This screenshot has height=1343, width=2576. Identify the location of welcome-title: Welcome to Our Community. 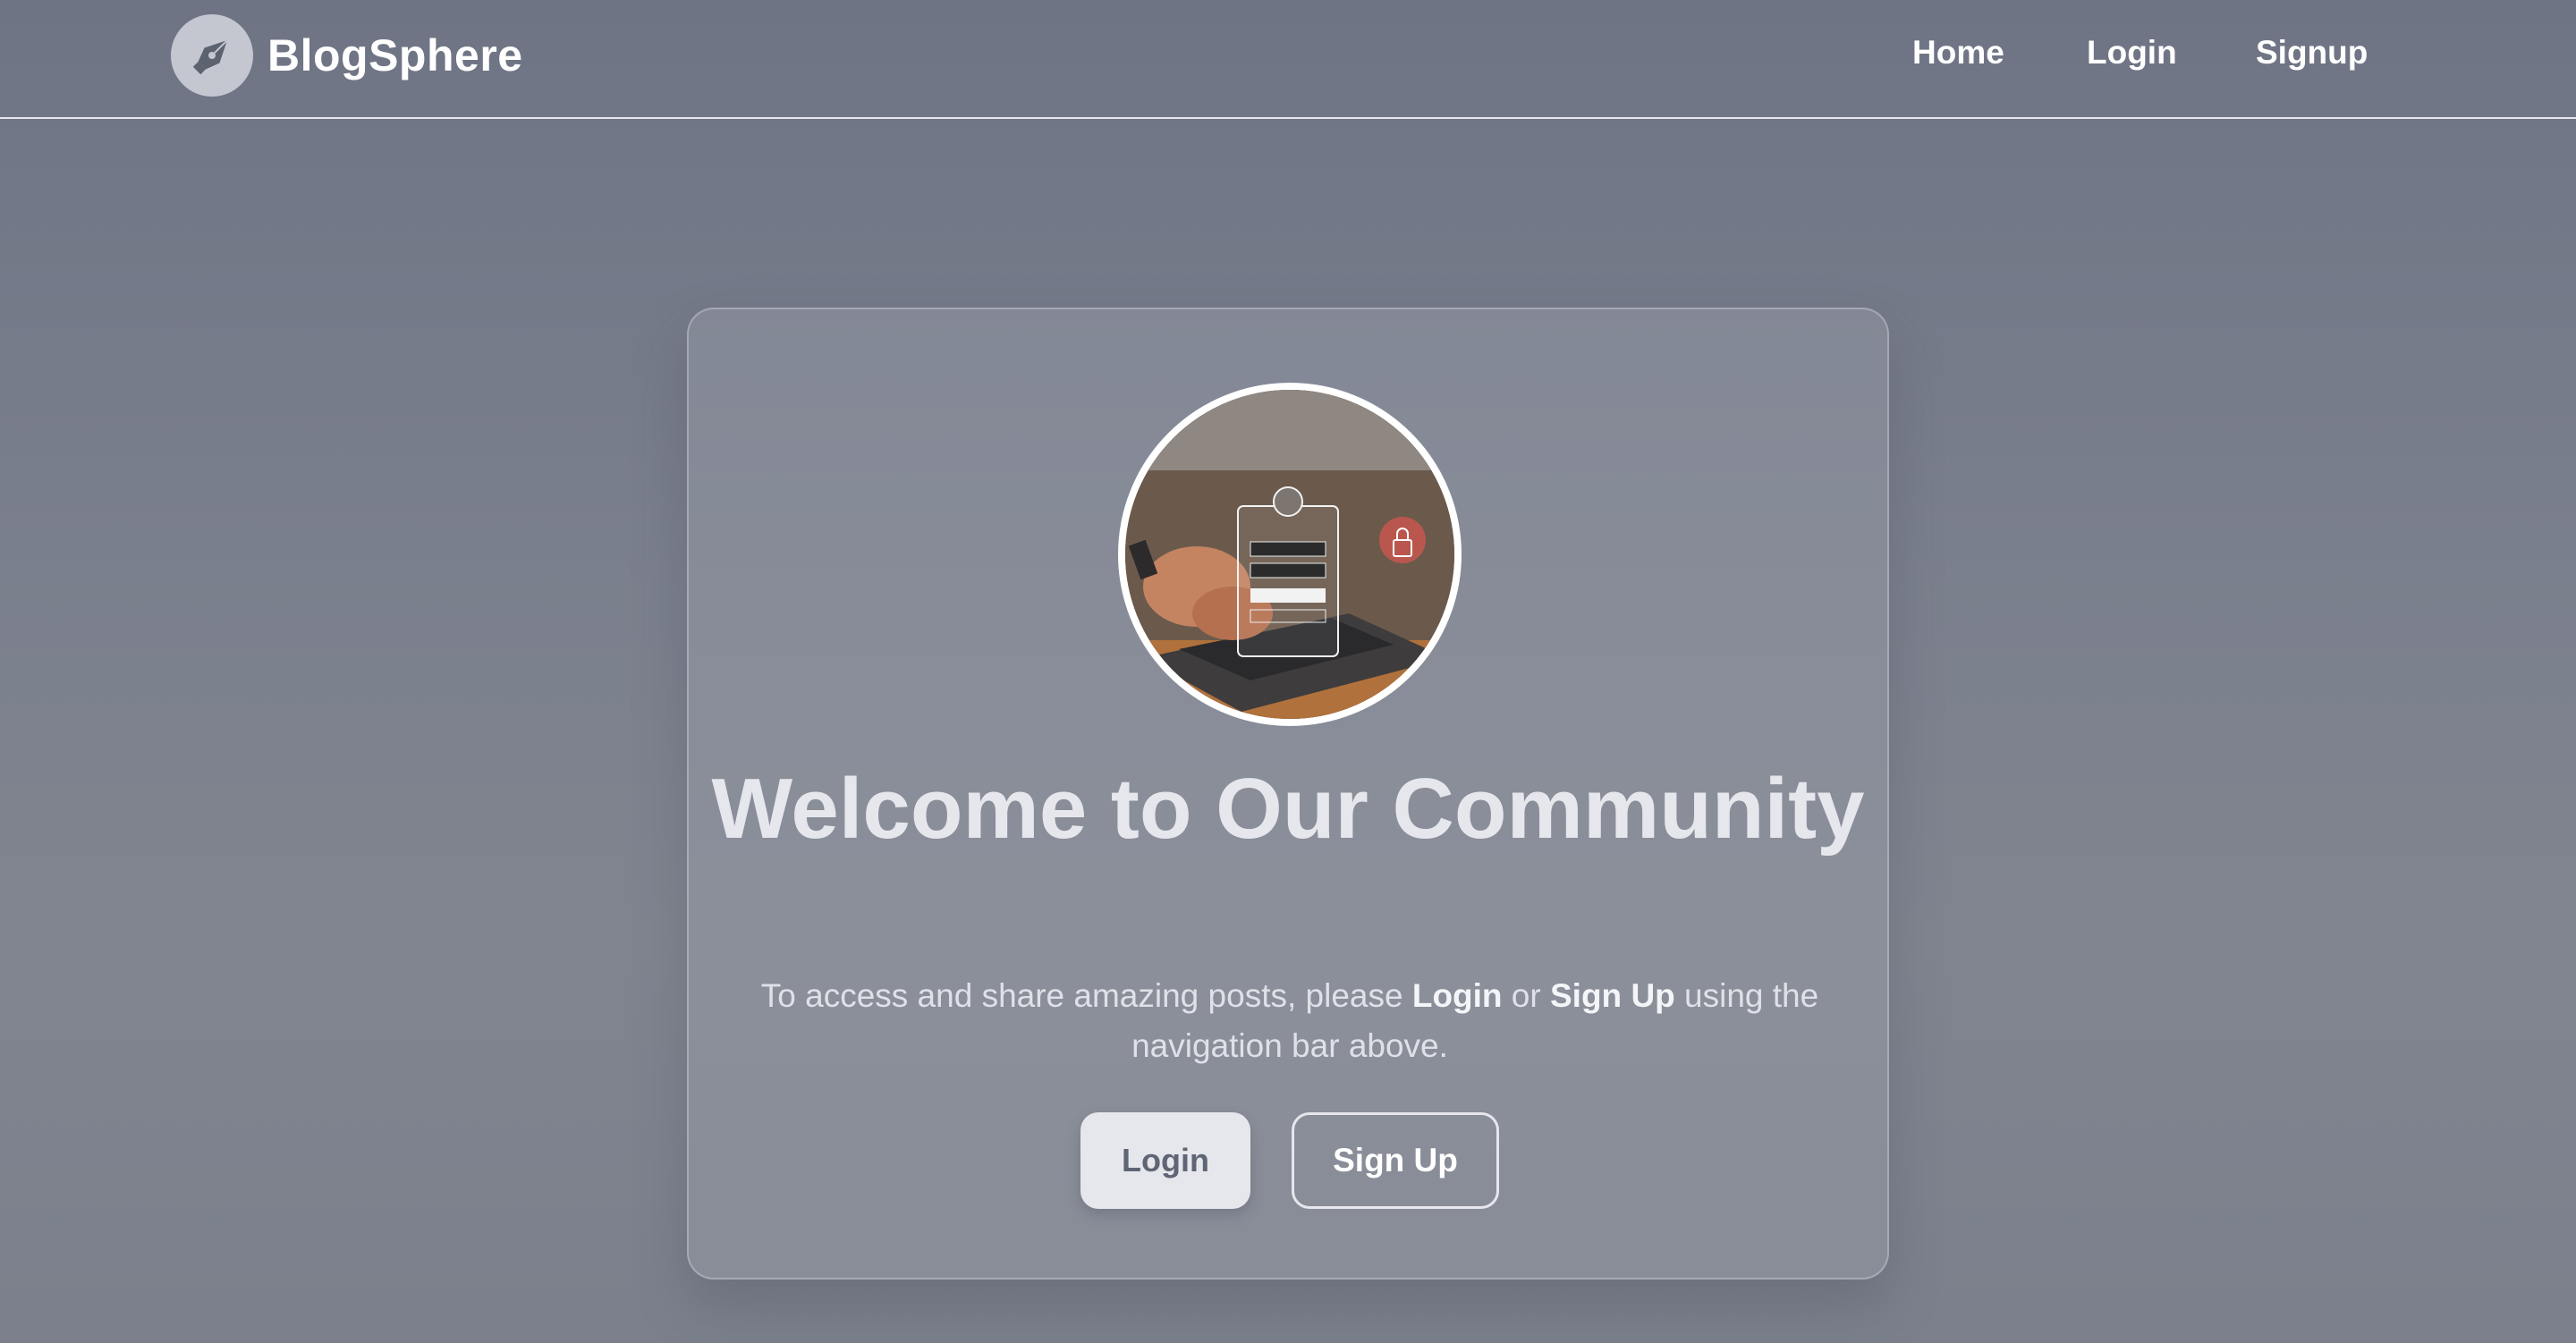
(1288, 809).